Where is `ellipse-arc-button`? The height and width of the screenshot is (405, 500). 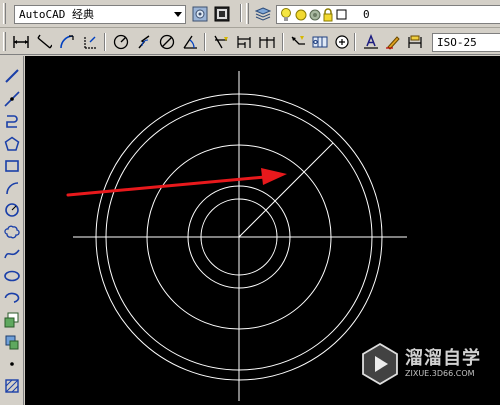 ellipse-arc-button is located at coordinates (12, 298).